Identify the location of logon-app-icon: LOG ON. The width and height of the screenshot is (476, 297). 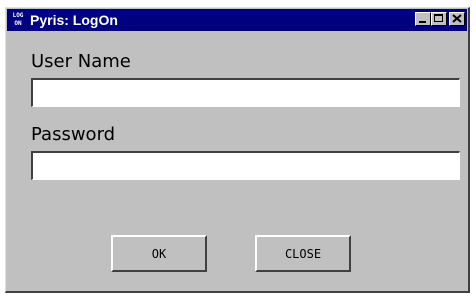
(18, 20).